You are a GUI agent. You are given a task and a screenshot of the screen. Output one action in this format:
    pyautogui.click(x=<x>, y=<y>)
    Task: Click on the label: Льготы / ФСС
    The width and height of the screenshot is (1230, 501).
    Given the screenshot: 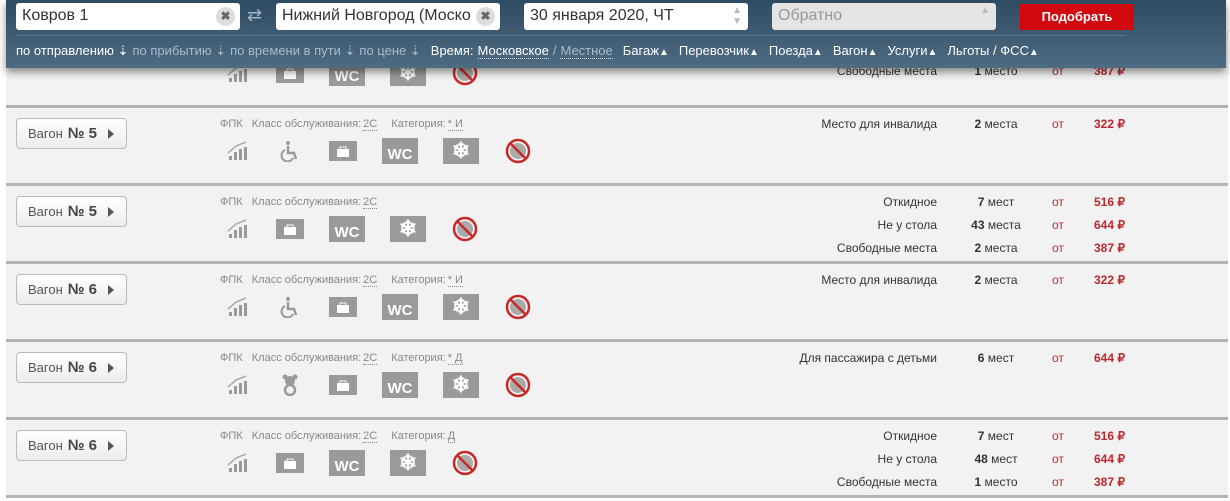 What is the action you would take?
    pyautogui.click(x=988, y=50)
    